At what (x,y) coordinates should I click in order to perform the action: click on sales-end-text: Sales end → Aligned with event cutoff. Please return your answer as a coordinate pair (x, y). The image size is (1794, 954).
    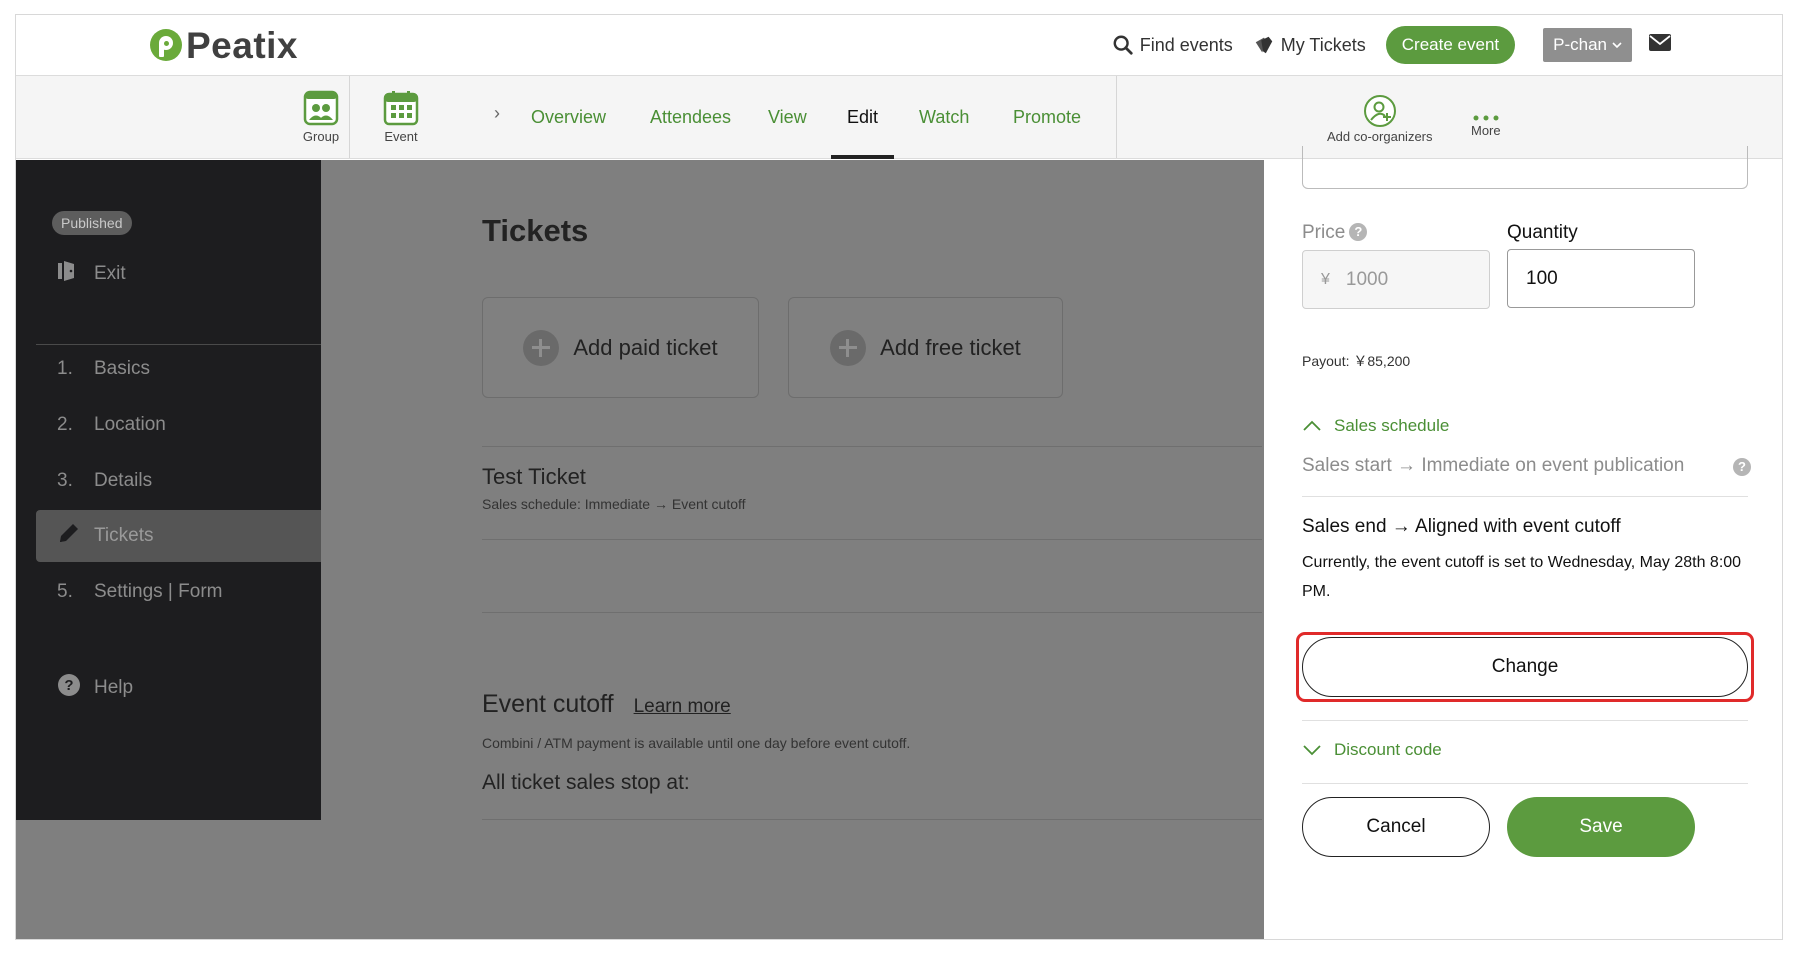
    Looking at the image, I should click on (1461, 526).